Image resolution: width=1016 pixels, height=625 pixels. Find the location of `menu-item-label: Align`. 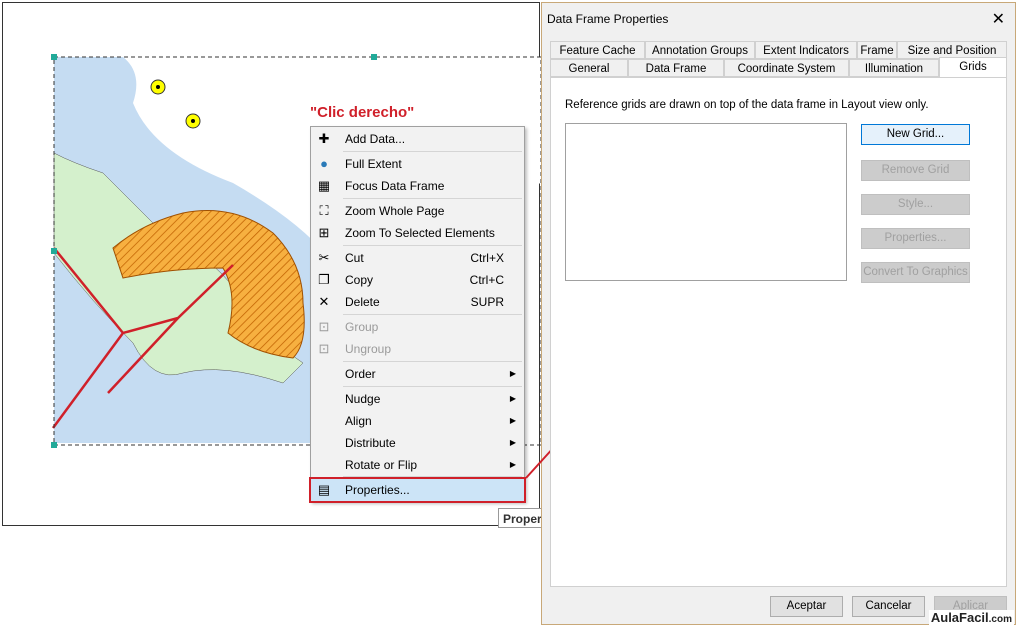

menu-item-label: Align is located at coordinates (358, 421).